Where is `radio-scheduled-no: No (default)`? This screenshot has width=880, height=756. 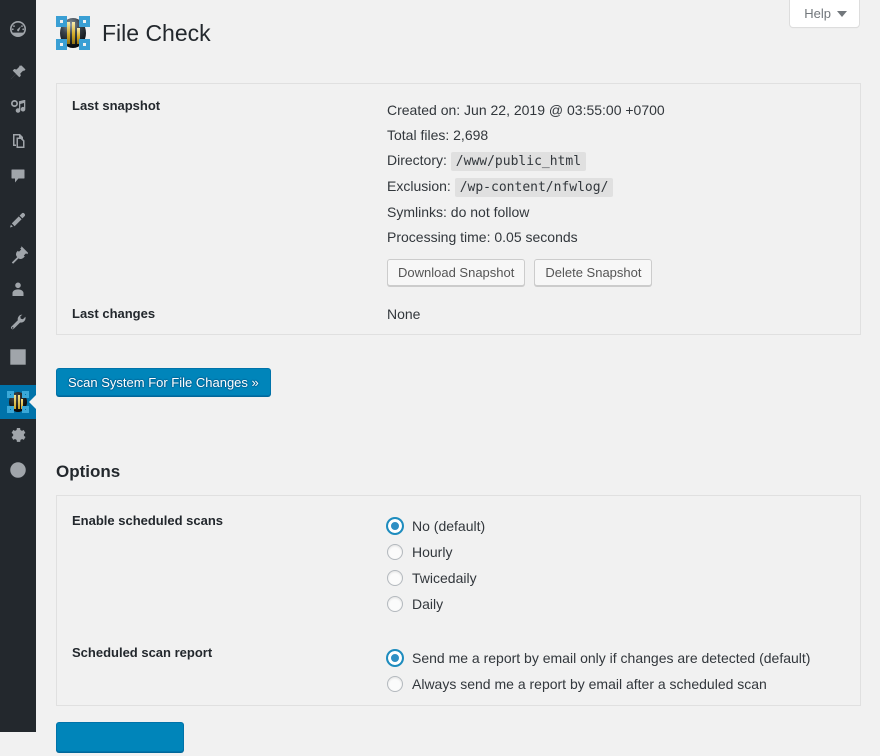 radio-scheduled-no: No (default) is located at coordinates (436, 526).